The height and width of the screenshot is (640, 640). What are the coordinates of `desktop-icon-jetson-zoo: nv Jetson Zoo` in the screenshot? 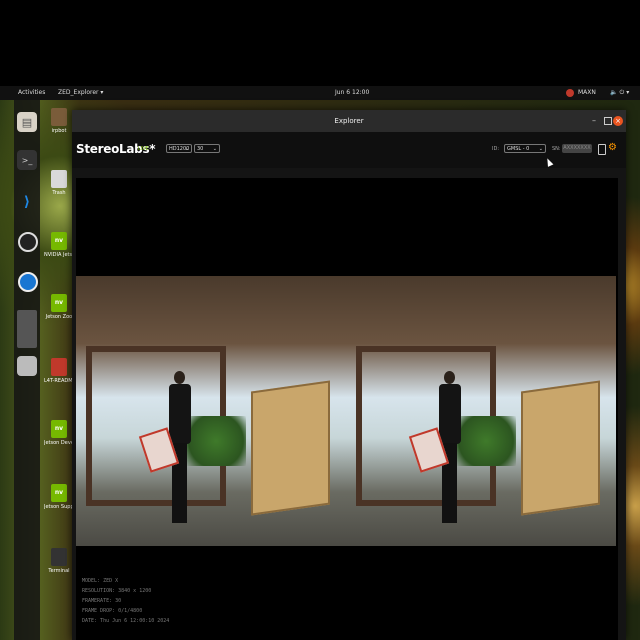 It's located at (59, 307).